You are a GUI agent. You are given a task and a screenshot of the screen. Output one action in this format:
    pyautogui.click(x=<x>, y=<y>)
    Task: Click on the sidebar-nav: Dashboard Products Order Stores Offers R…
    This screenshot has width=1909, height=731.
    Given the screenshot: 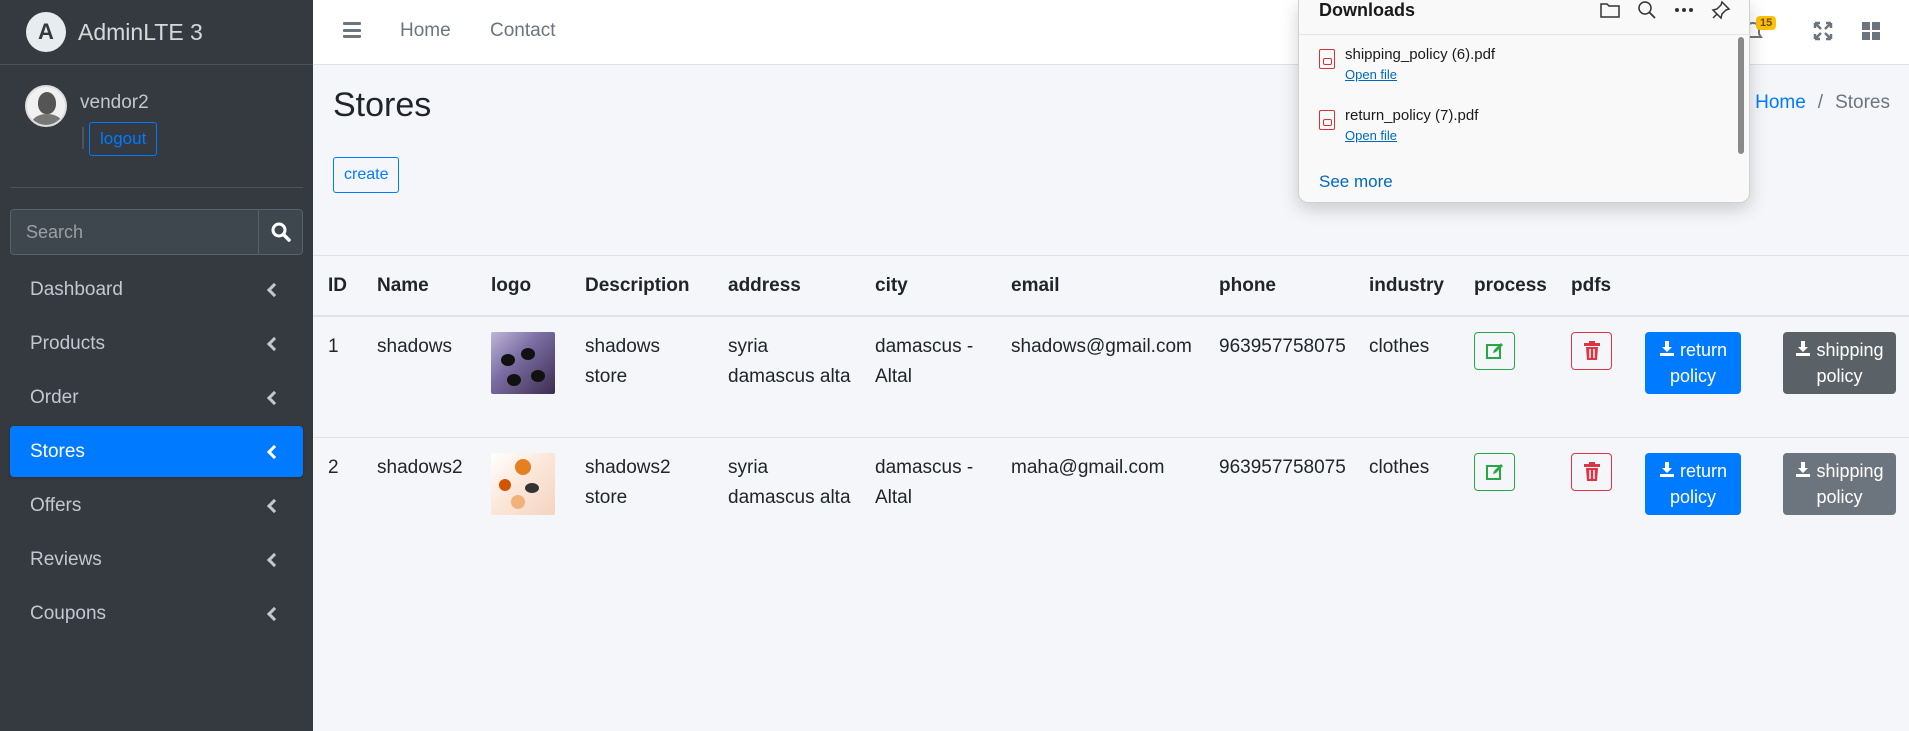 What is the action you would take?
    pyautogui.click(x=156, y=453)
    